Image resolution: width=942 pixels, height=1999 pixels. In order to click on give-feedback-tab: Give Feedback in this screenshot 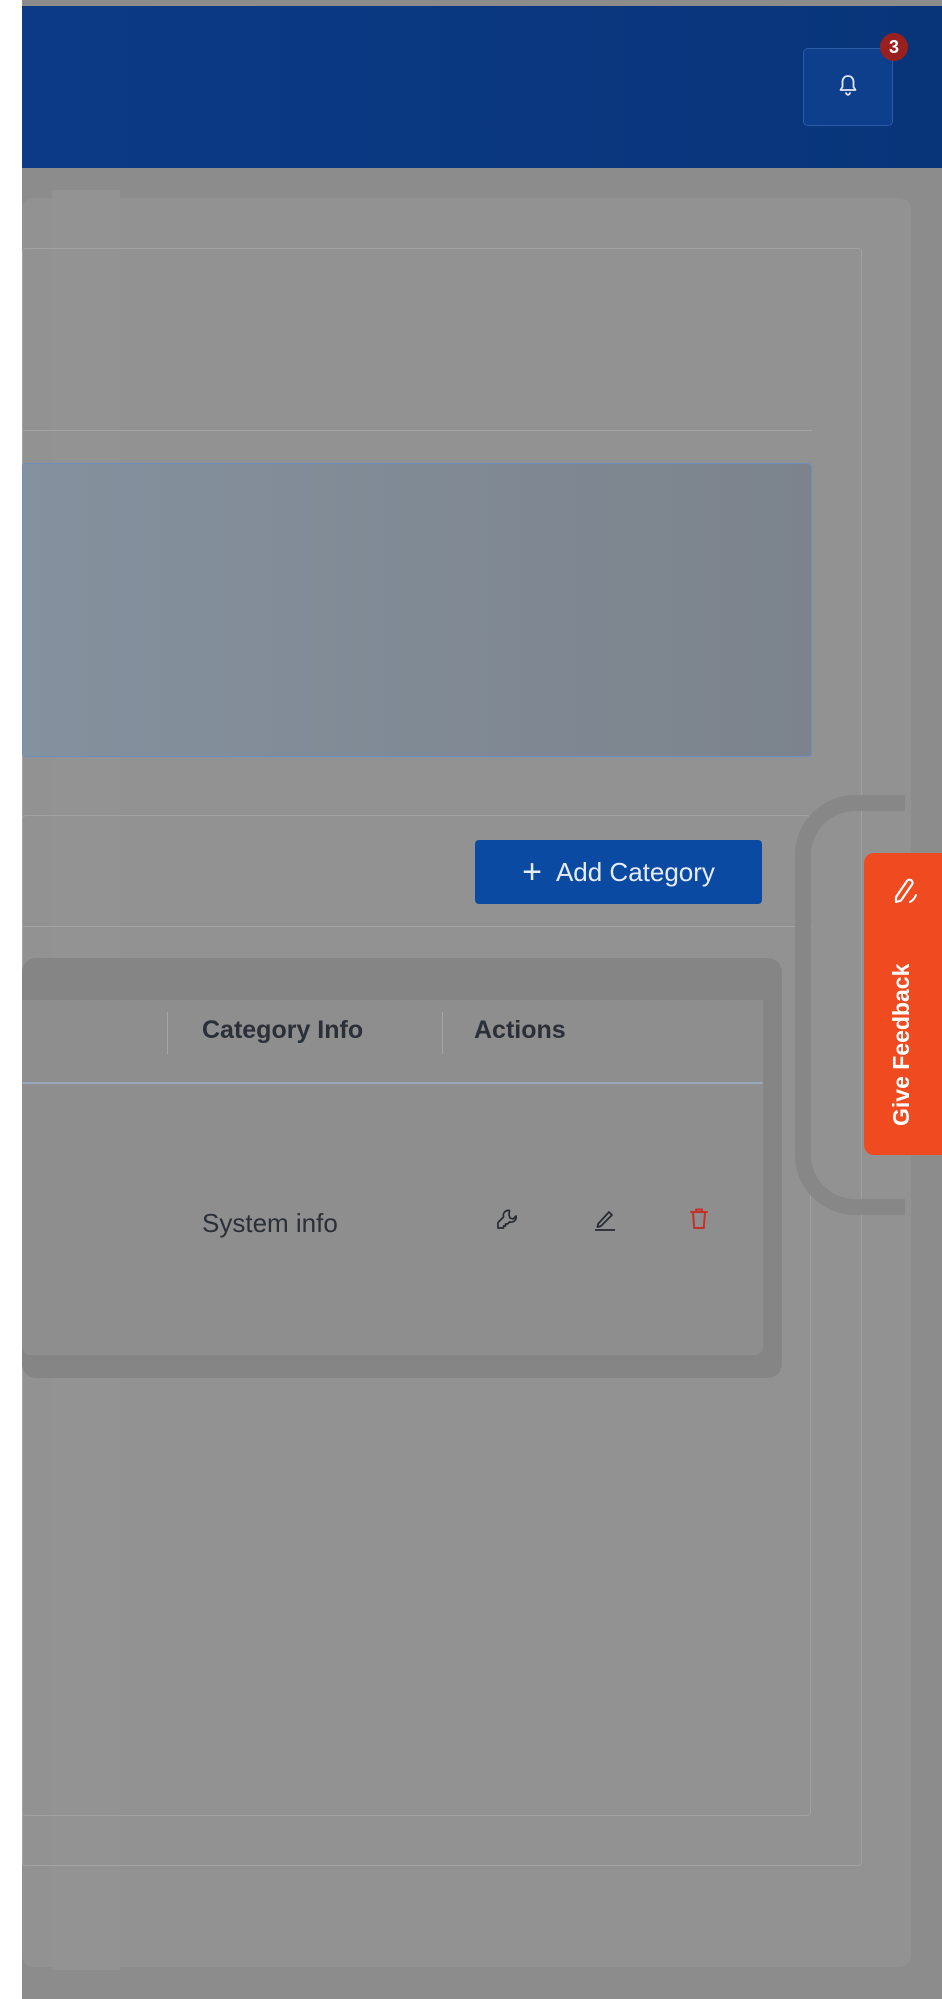, I will do `click(903, 1004)`.